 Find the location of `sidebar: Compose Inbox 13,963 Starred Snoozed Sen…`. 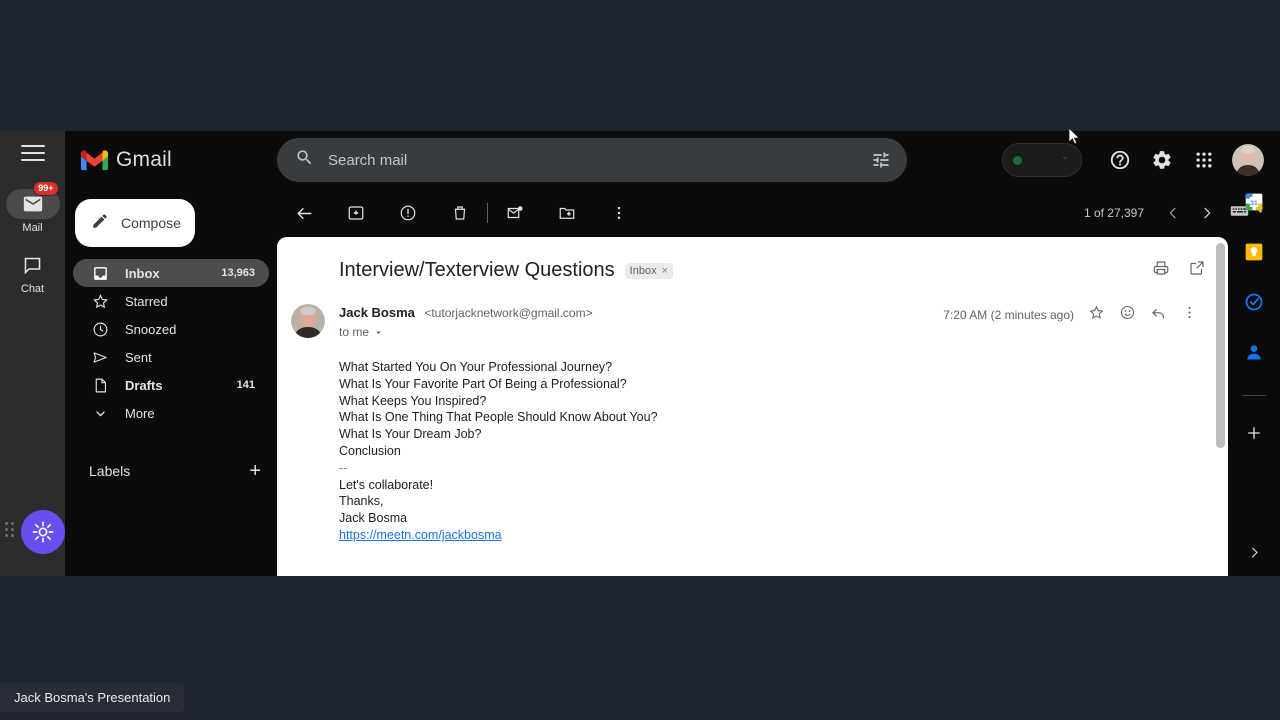

sidebar: Compose Inbox 13,963 Starred Snoozed Sen… is located at coordinates (171, 382).